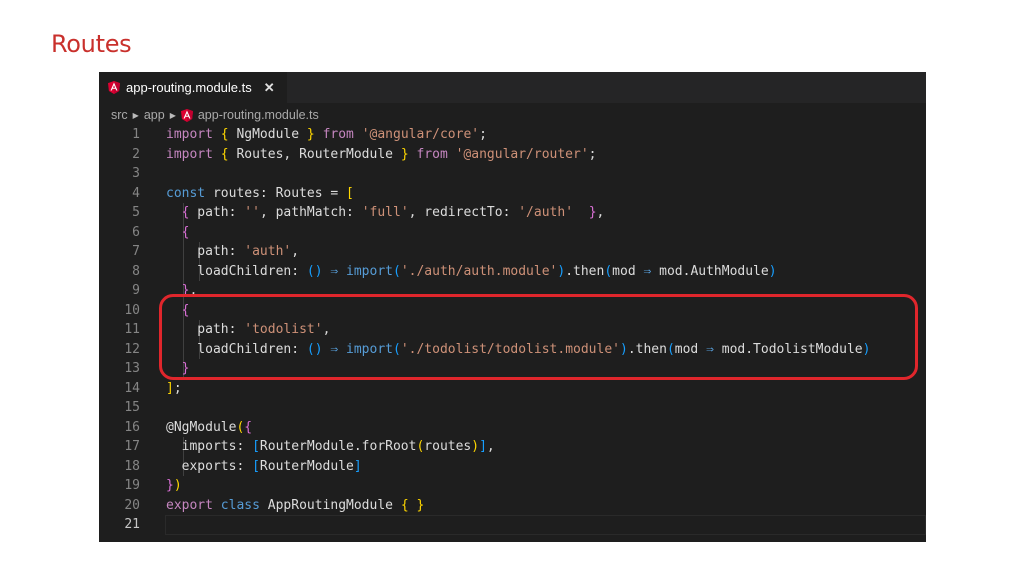 Image resolution: width=1024 pixels, height=576 pixels. I want to click on code-text: ];, so click(174, 389).